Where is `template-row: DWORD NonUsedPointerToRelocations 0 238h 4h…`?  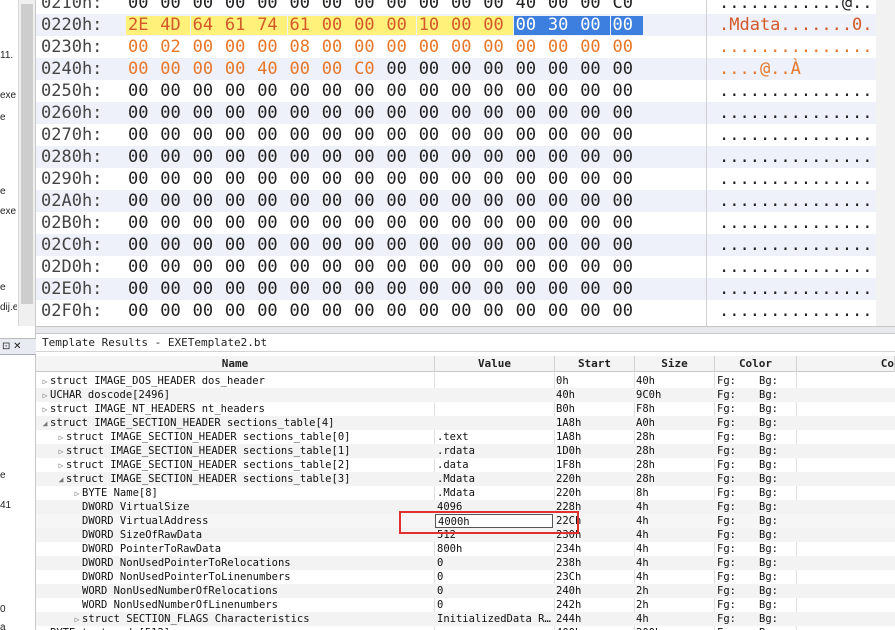
template-row: DWORD NonUsedPointerToRelocations 0 238h 4h… is located at coordinates (465, 563).